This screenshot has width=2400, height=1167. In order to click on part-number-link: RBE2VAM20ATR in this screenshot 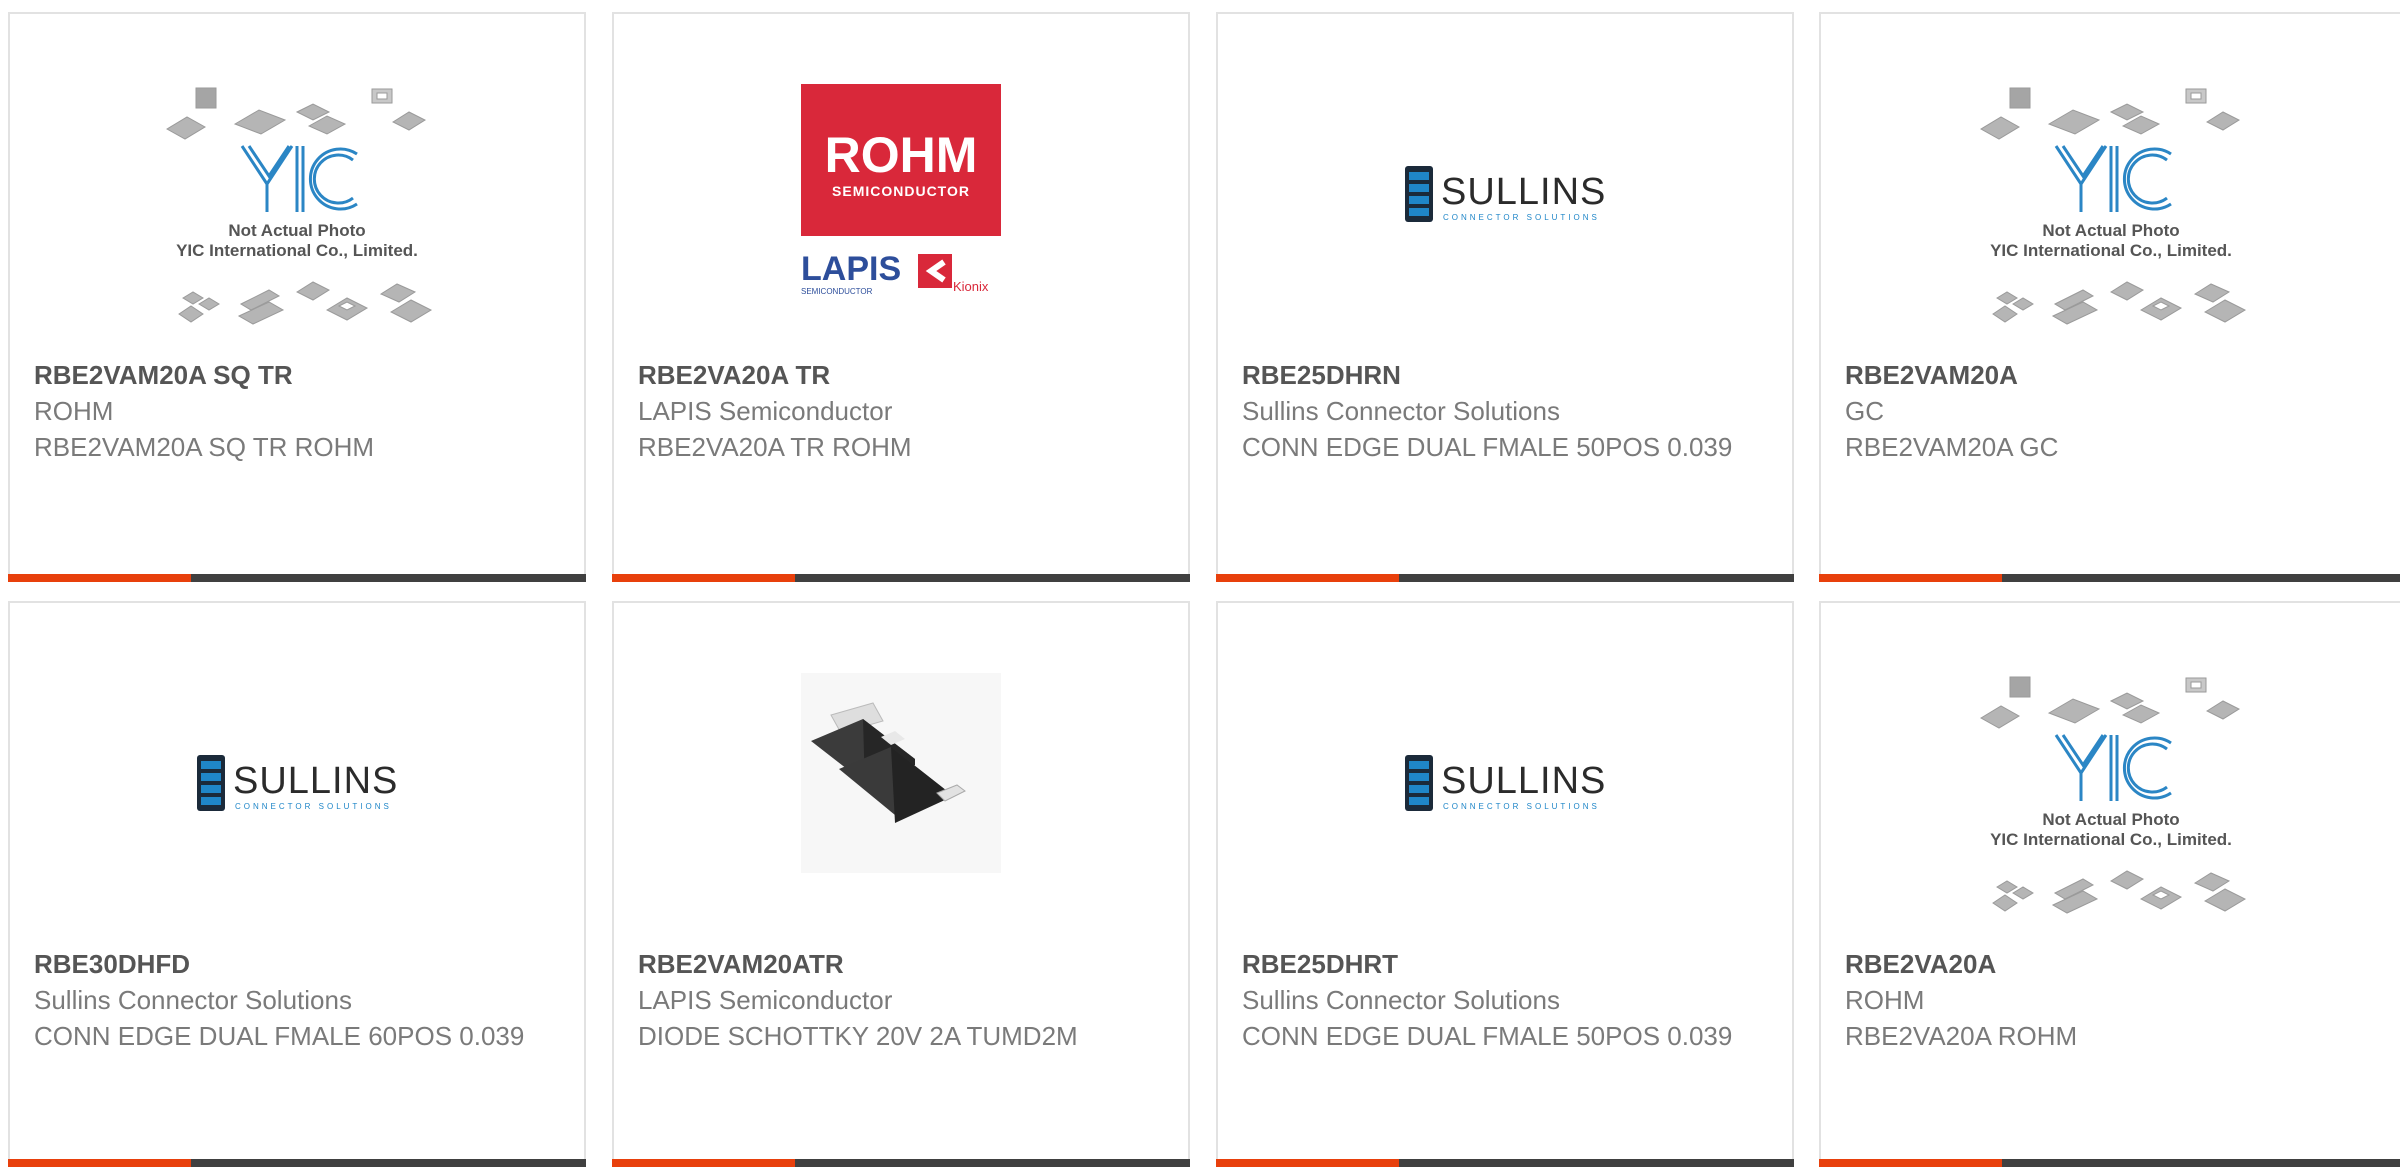, I will do `click(903, 964)`.